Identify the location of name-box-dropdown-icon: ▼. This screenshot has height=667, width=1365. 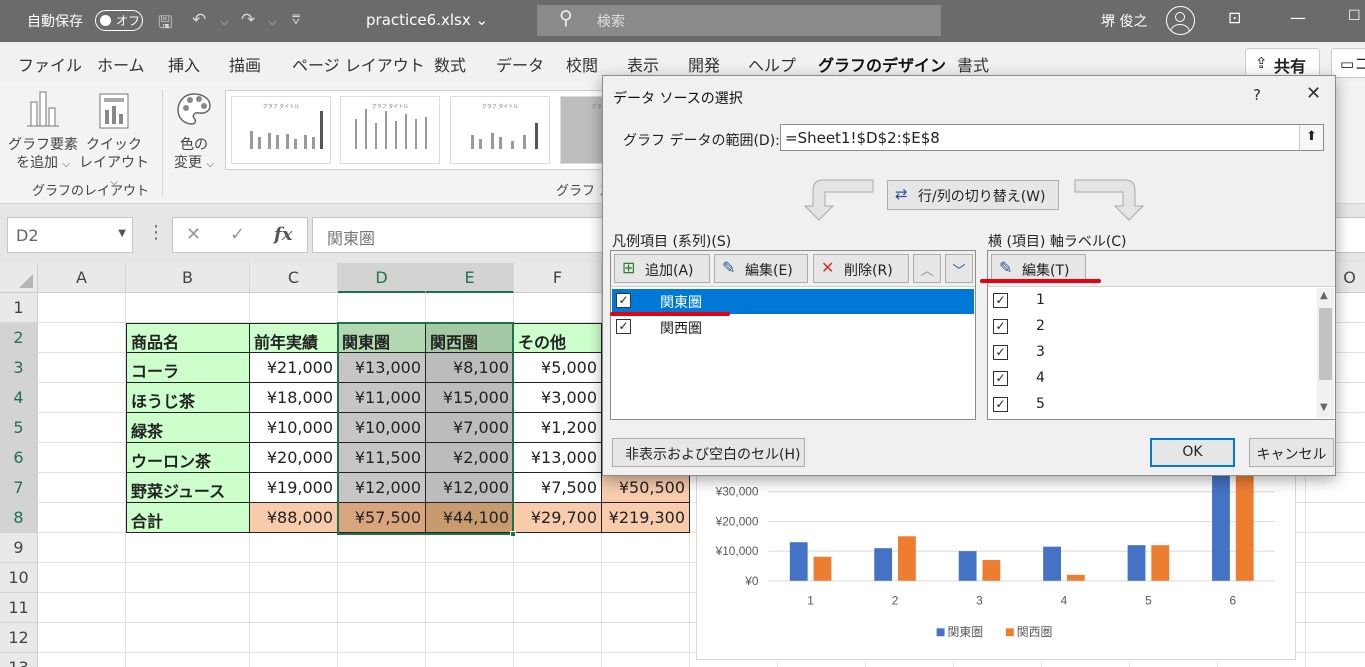
(122, 233).